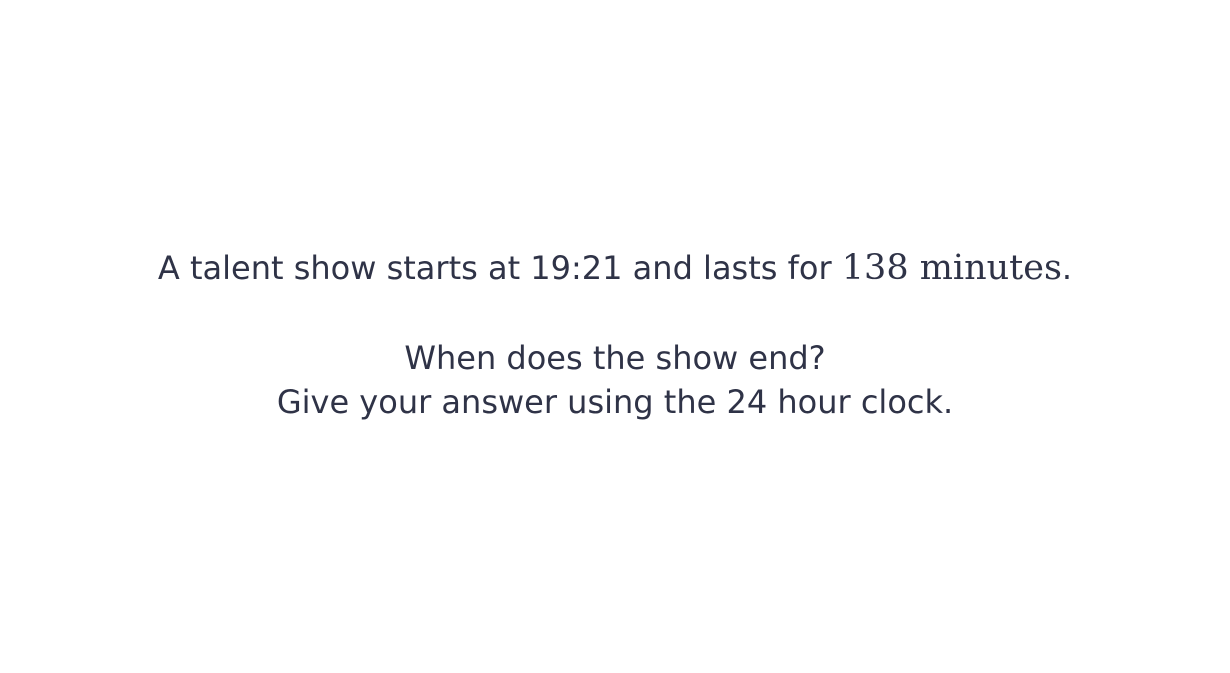  Describe the element at coordinates (615, 358) in the screenshot. I see `question-prompt: When does the show end?` at that location.